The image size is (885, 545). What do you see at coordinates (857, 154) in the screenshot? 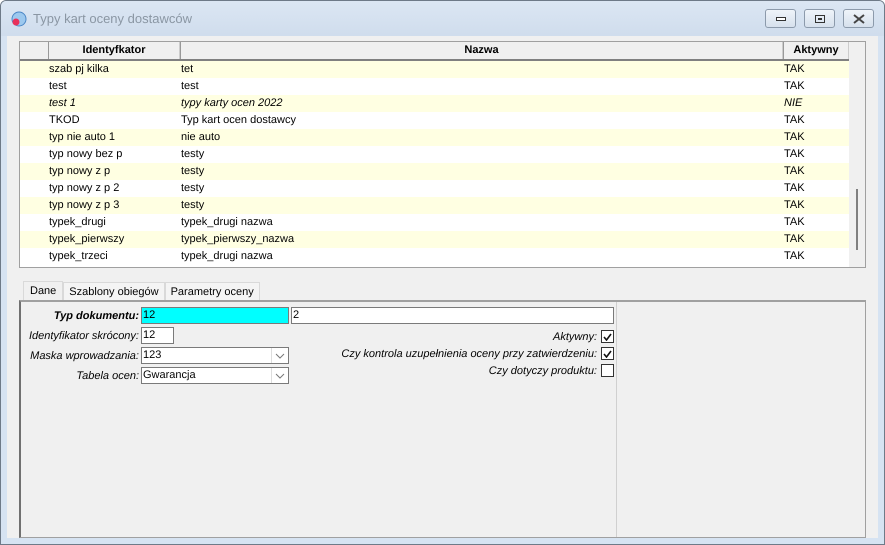
I see `scrollbar` at bounding box center [857, 154].